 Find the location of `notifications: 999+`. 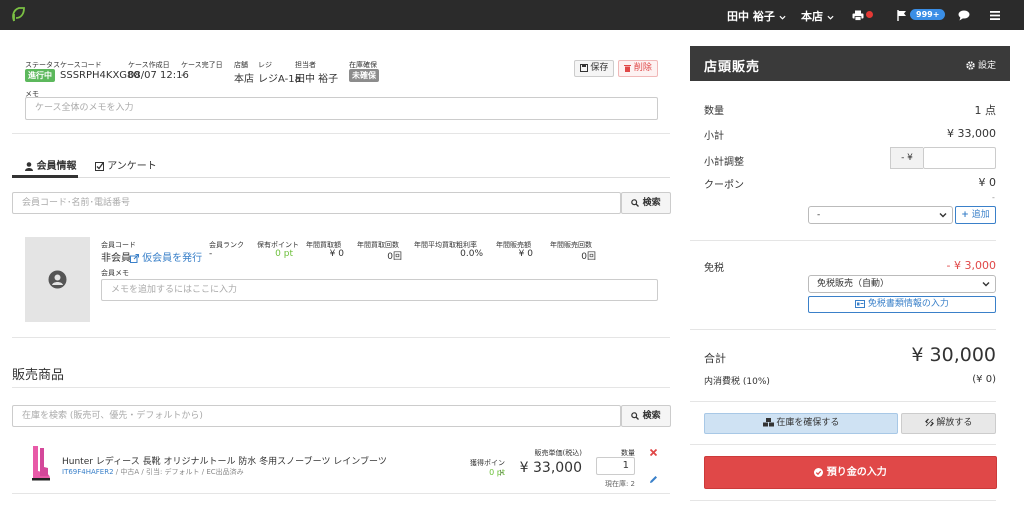

notifications: 999+ is located at coordinates (921, 14).